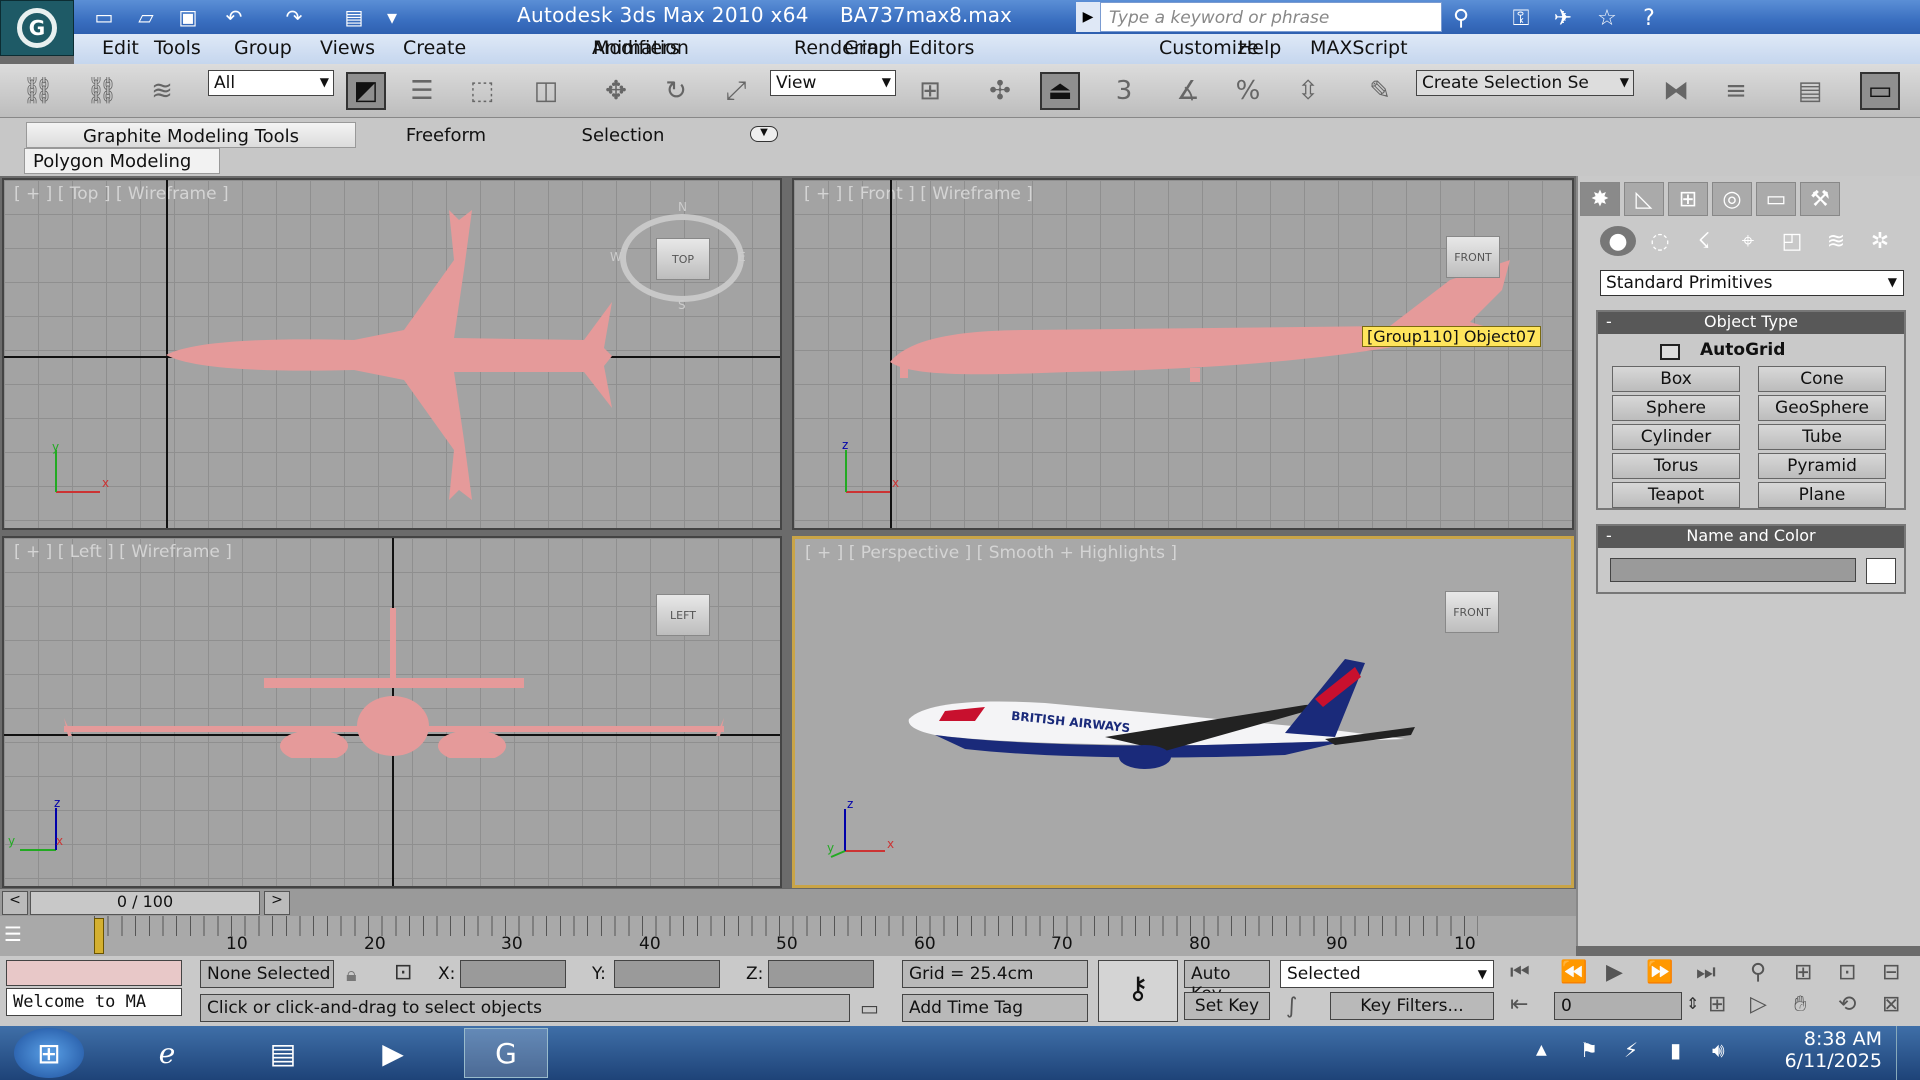  What do you see at coordinates (1676, 495) in the screenshot?
I see `teapot-button: Teapot` at bounding box center [1676, 495].